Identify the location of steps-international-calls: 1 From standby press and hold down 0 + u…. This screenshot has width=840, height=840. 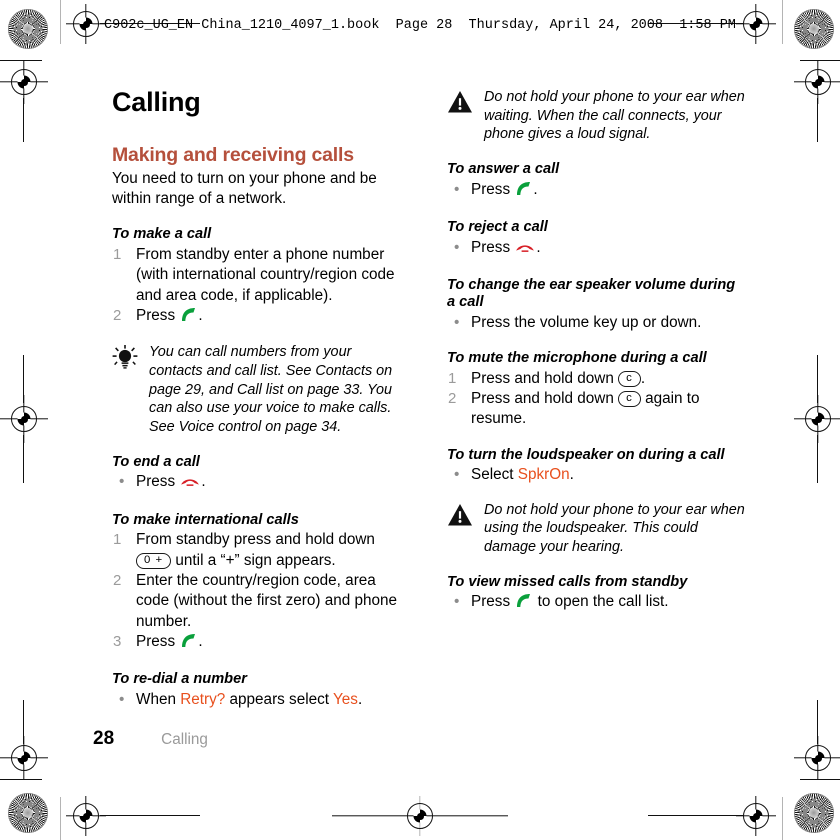
(260, 592).